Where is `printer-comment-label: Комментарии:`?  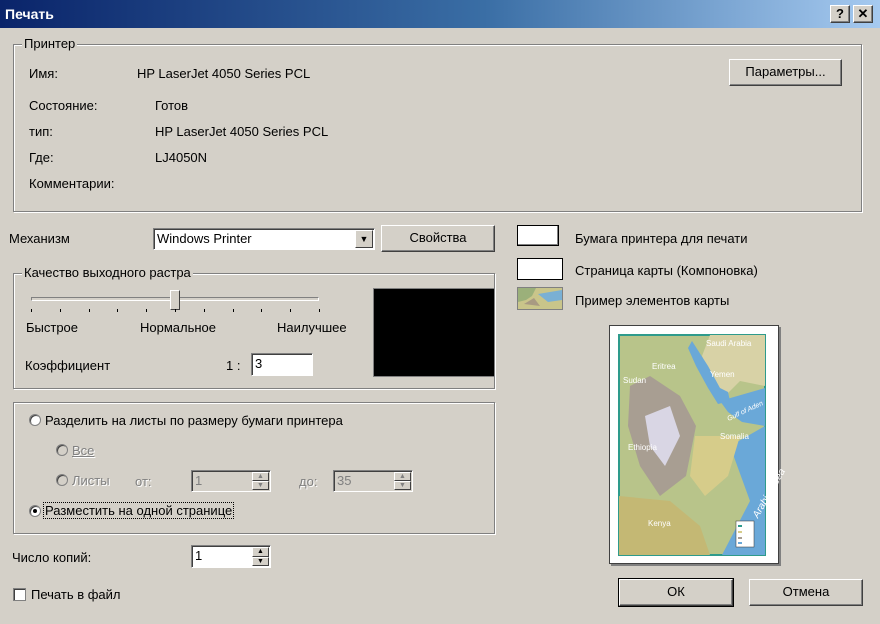 printer-comment-label: Комментарии: is located at coordinates (72, 183).